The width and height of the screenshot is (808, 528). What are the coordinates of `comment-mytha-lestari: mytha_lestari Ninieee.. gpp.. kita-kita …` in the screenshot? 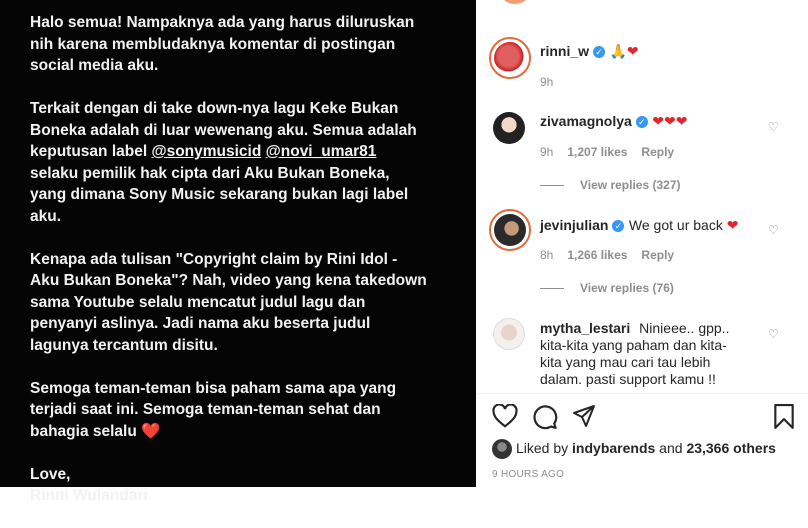 It's located at (635, 353).